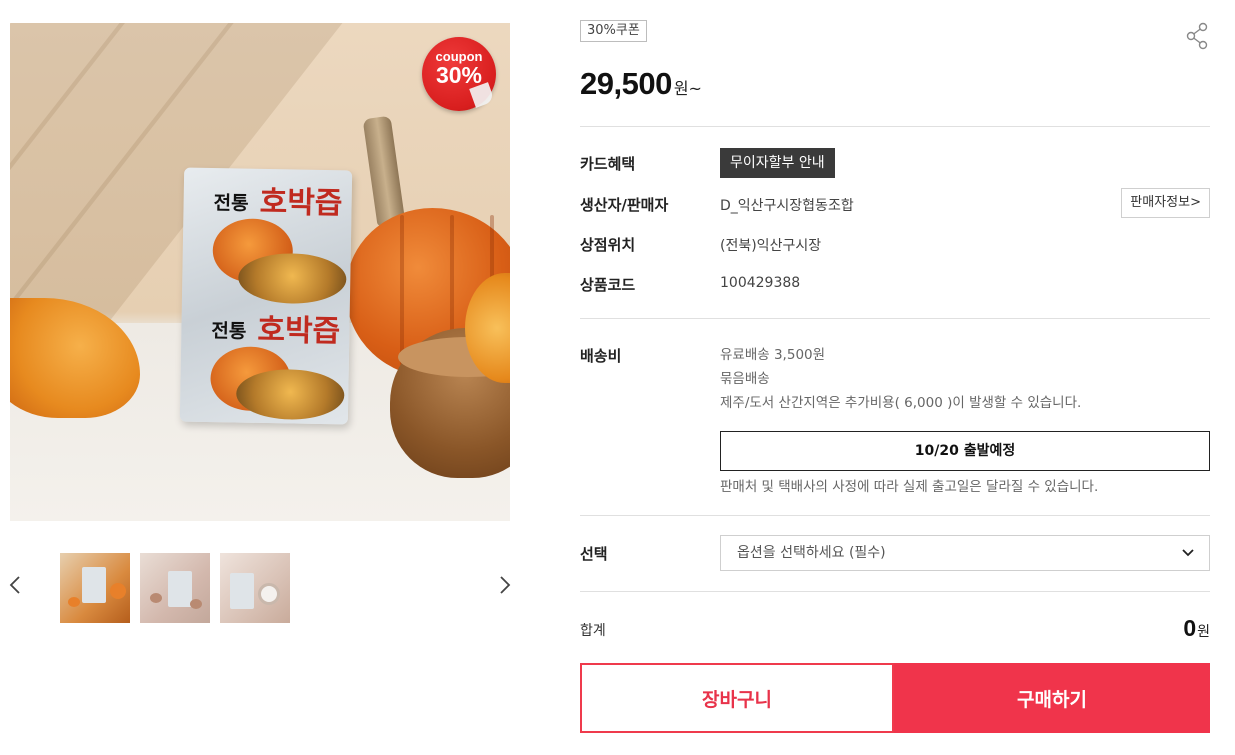 This screenshot has width=1235, height=755. Describe the element at coordinates (760, 283) in the screenshot. I see `product-code-value: 100429388` at that location.